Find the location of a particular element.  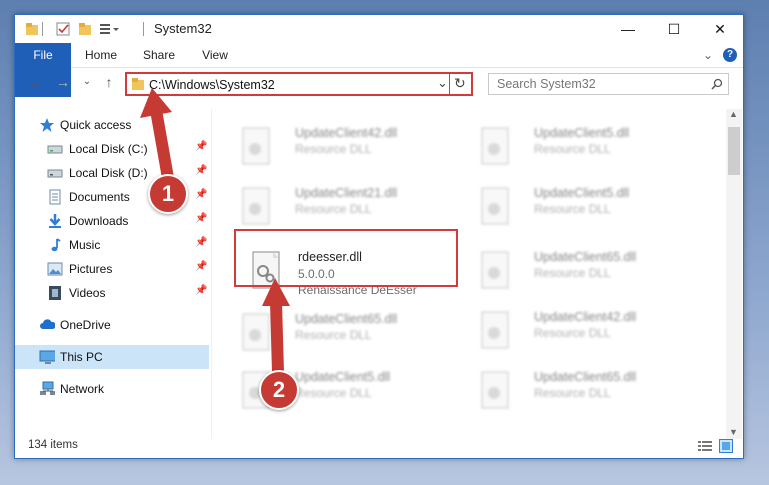

step-2-callout: 2 is located at coordinates (279, 390).